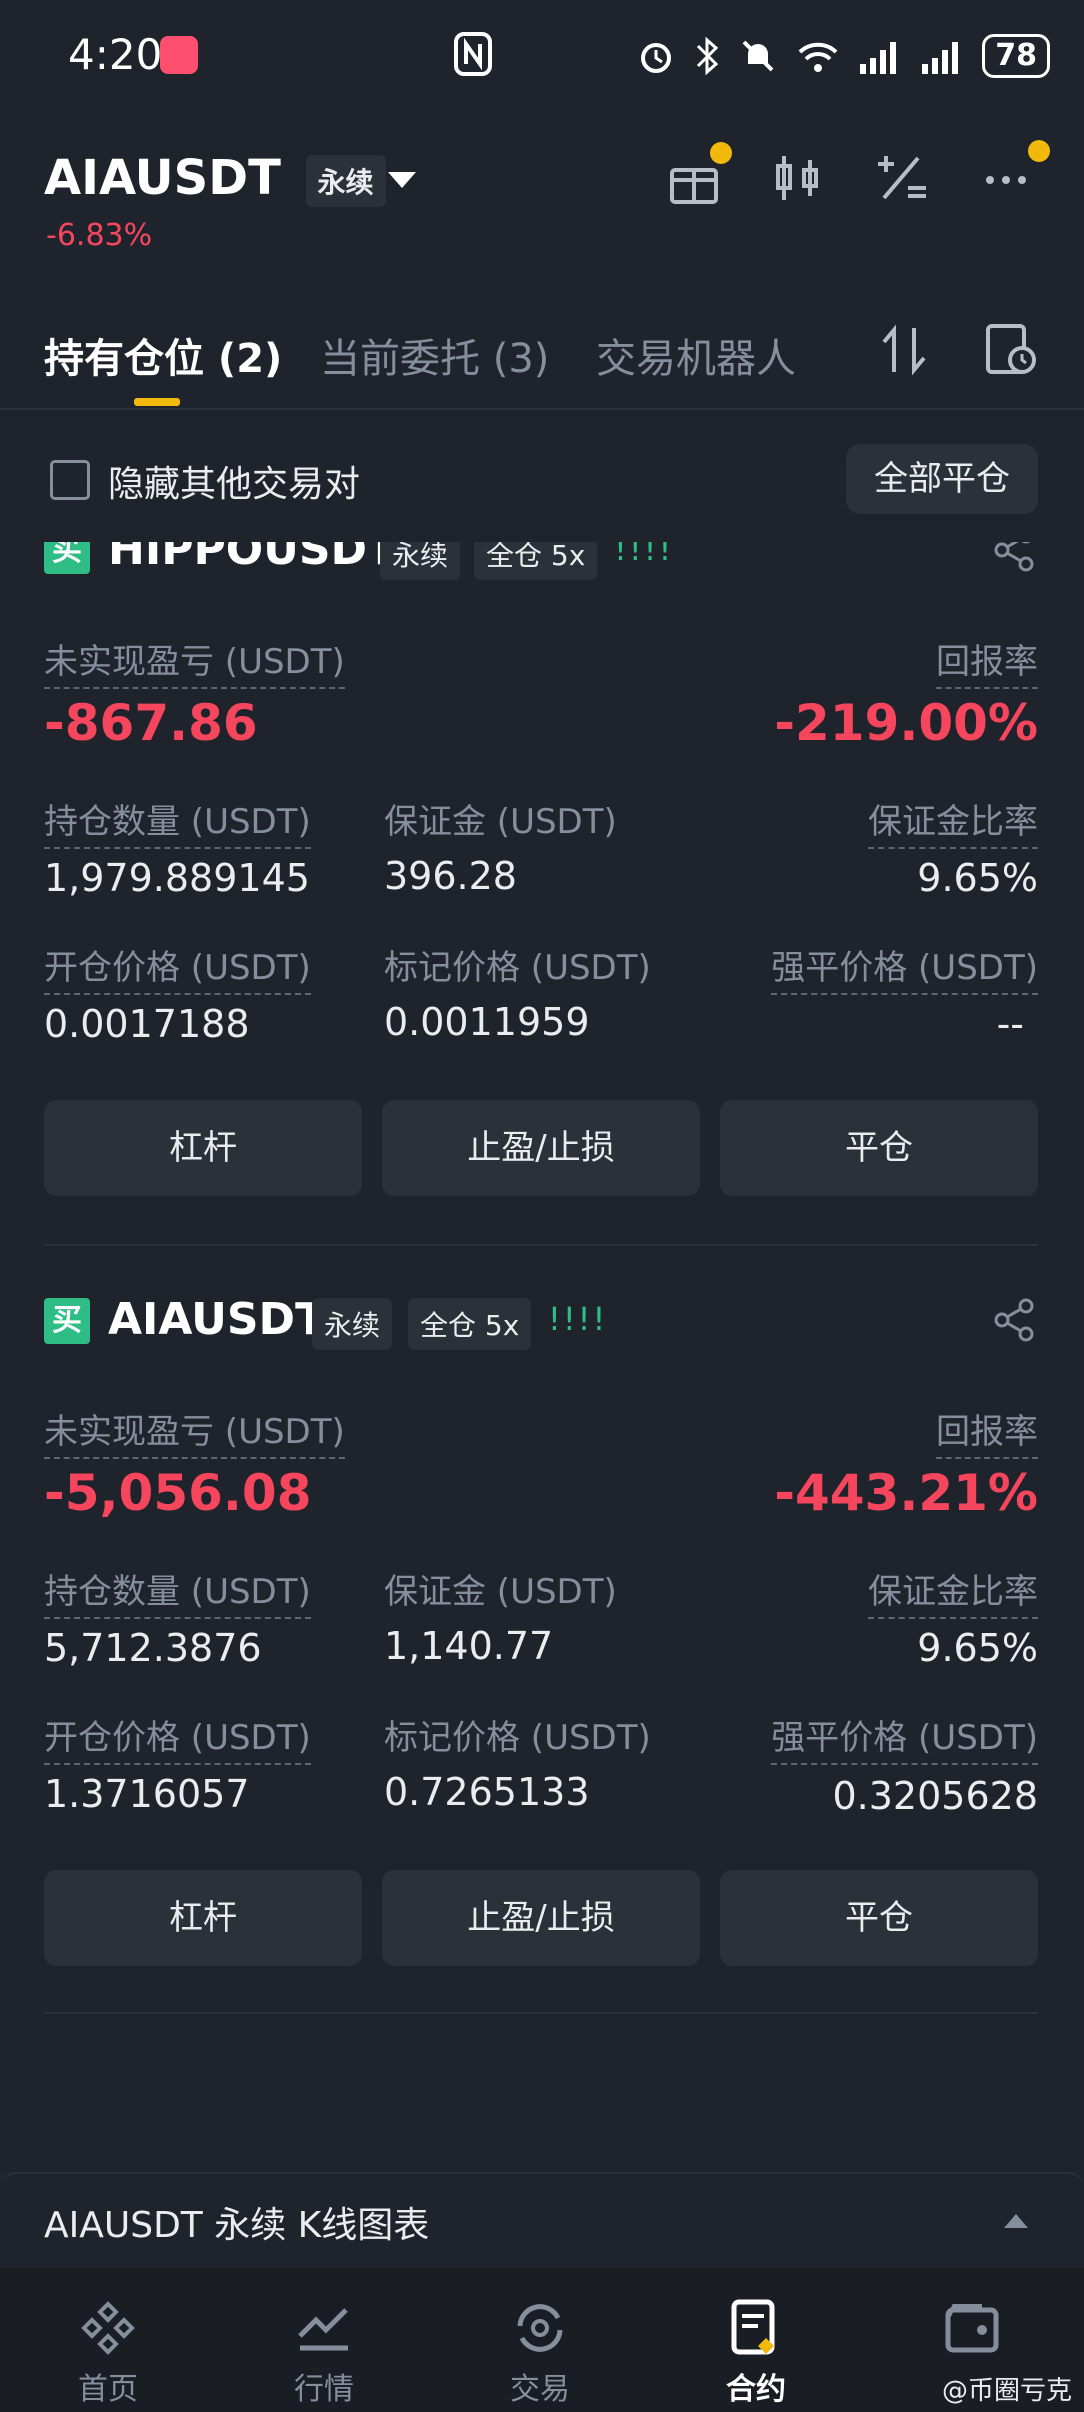  I want to click on entry-price-value: 0.0017188, so click(147, 1024).